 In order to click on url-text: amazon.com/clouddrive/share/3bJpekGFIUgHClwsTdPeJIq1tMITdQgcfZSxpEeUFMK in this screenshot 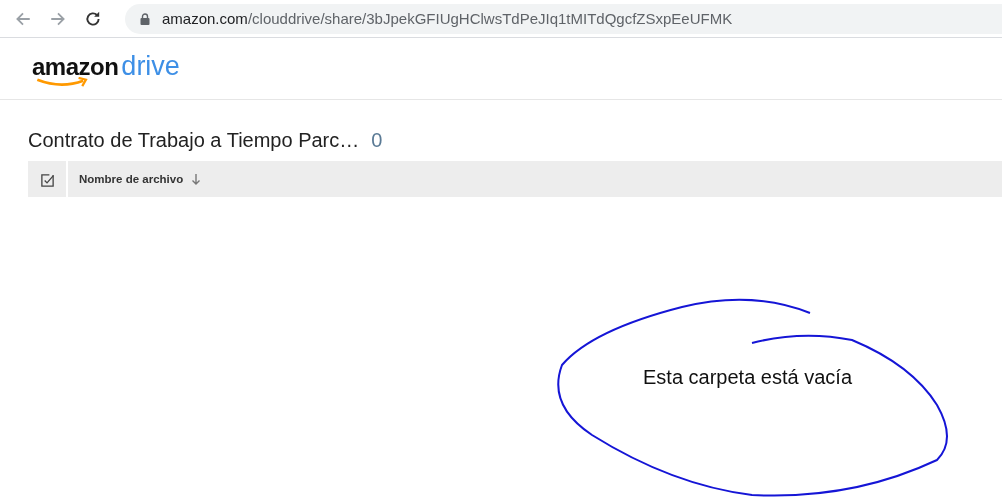, I will do `click(447, 18)`.